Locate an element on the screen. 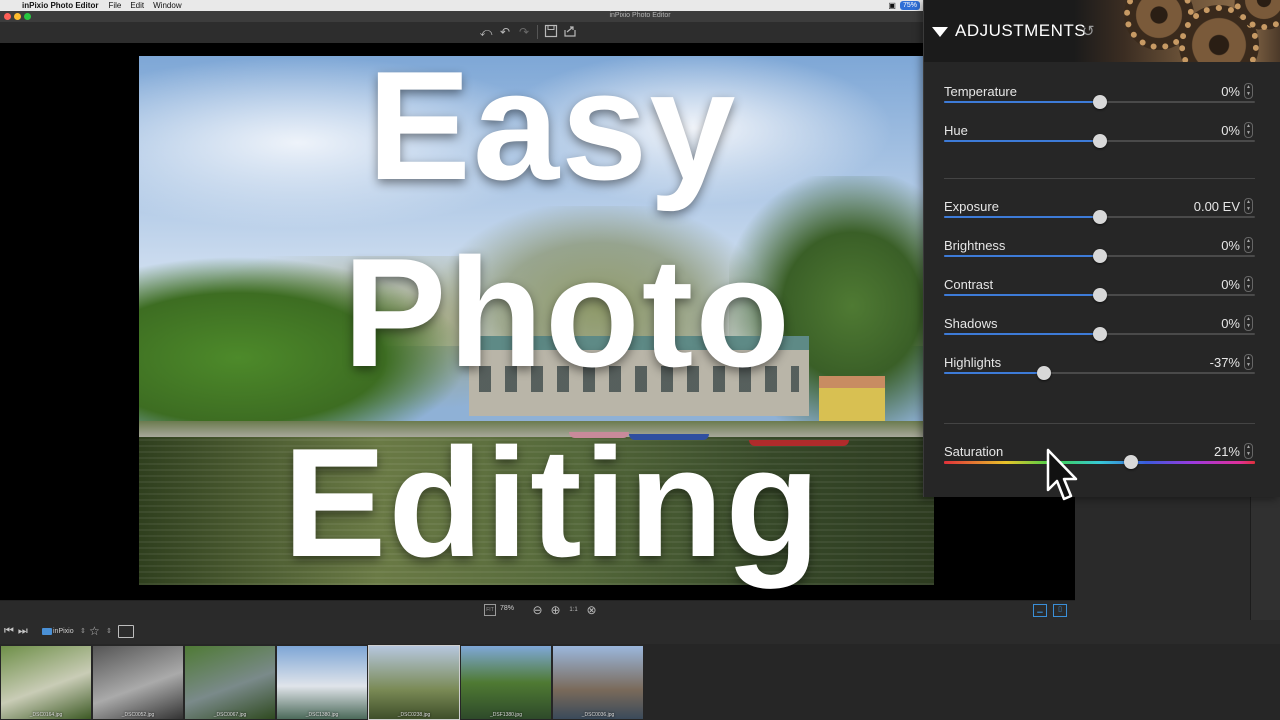 This screenshot has width=1280, height=720. menu-window: Window is located at coordinates (167, 5).